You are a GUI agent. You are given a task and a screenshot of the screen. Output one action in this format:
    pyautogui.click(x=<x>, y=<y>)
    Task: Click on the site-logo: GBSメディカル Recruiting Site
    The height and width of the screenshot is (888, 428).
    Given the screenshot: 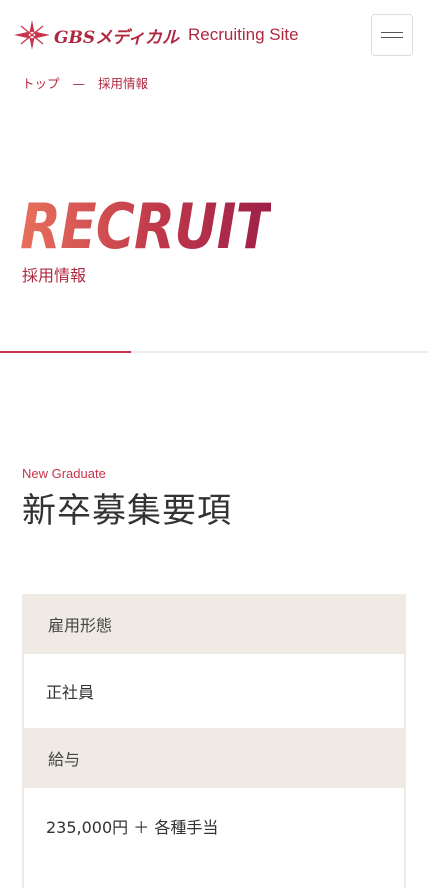 What is the action you would take?
    pyautogui.click(x=155, y=35)
    